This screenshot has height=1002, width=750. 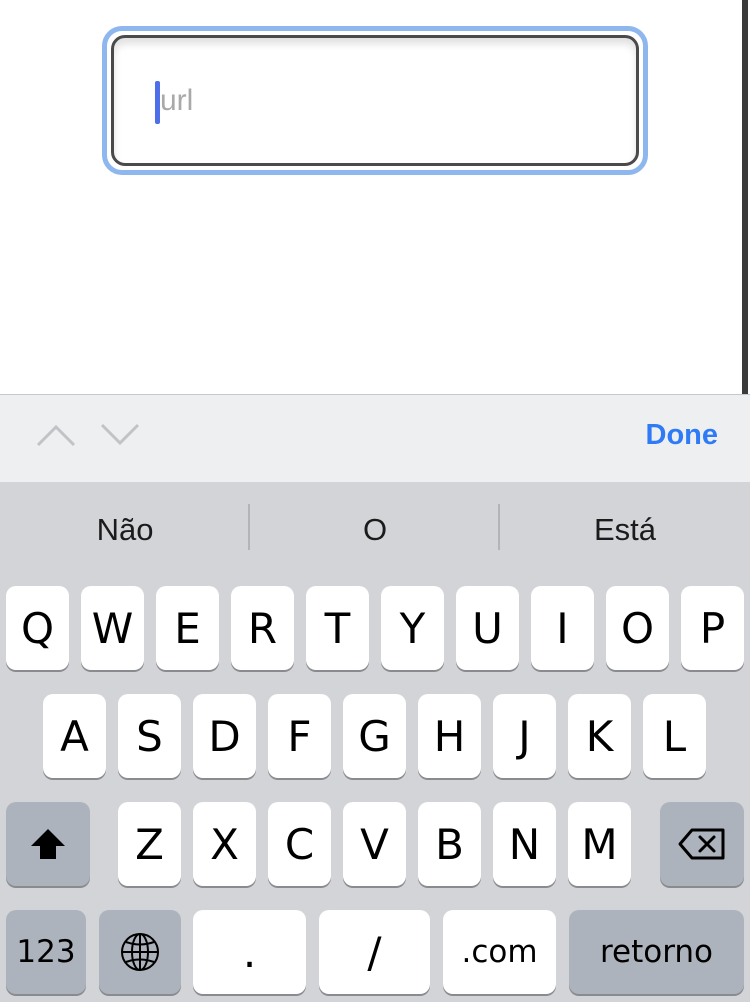 What do you see at coordinates (374, 844) in the screenshot?
I see `key-v: V` at bounding box center [374, 844].